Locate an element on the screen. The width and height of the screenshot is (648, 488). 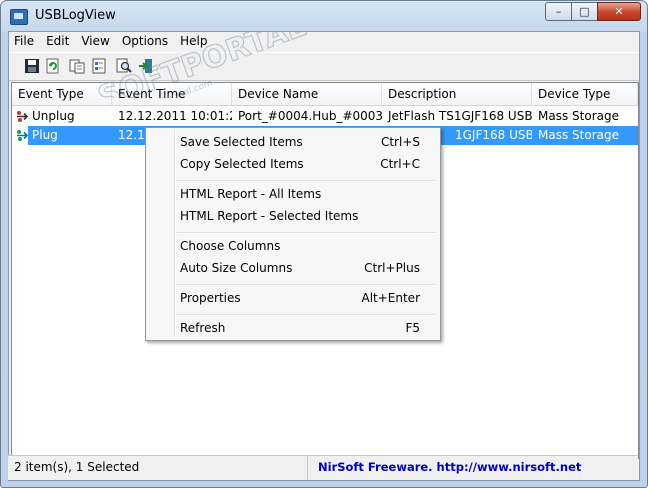
menu-bar: File Edit View Options Help is located at coordinates (324, 41).